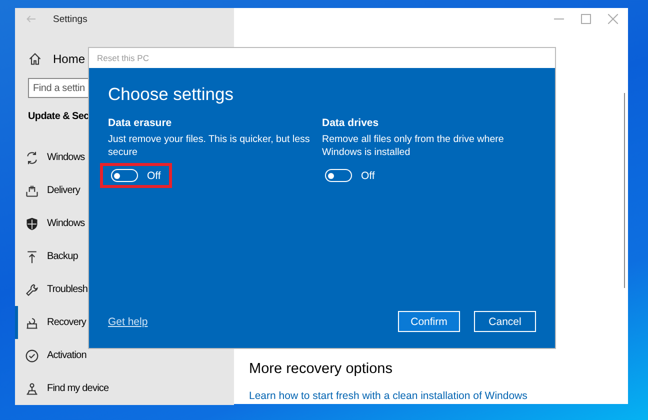 Image resolution: width=648 pixels, height=420 pixels. I want to click on dialog-heading: Choose settings, so click(171, 94).